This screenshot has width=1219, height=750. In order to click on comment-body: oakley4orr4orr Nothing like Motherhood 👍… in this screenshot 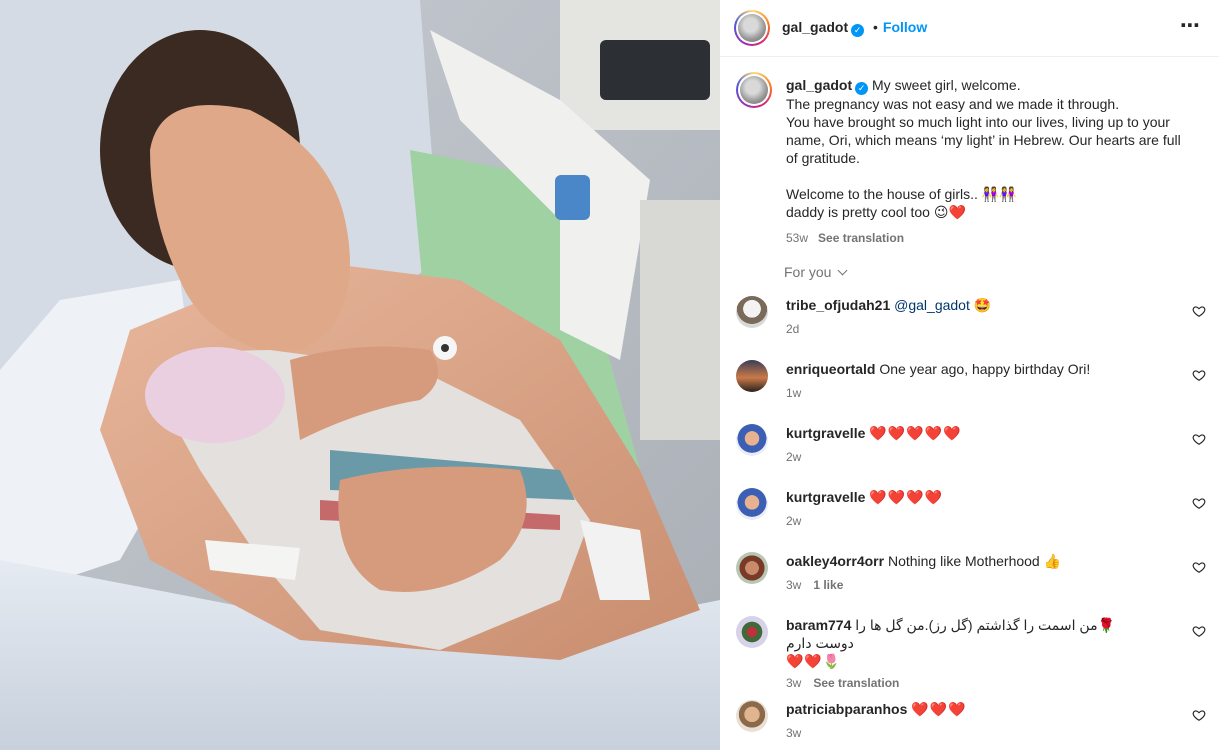, I will do `click(971, 573)`.